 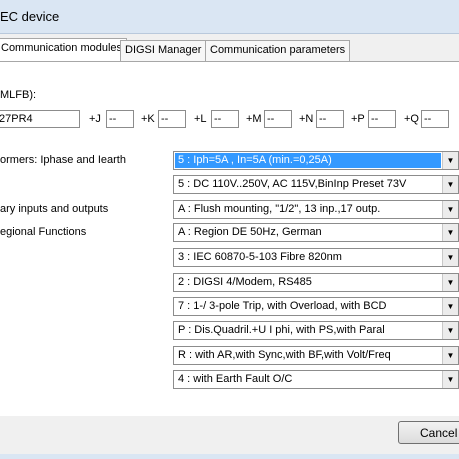 I want to click on dropdown-value: A : Region DE 50Hz, German, so click(x=250, y=232).